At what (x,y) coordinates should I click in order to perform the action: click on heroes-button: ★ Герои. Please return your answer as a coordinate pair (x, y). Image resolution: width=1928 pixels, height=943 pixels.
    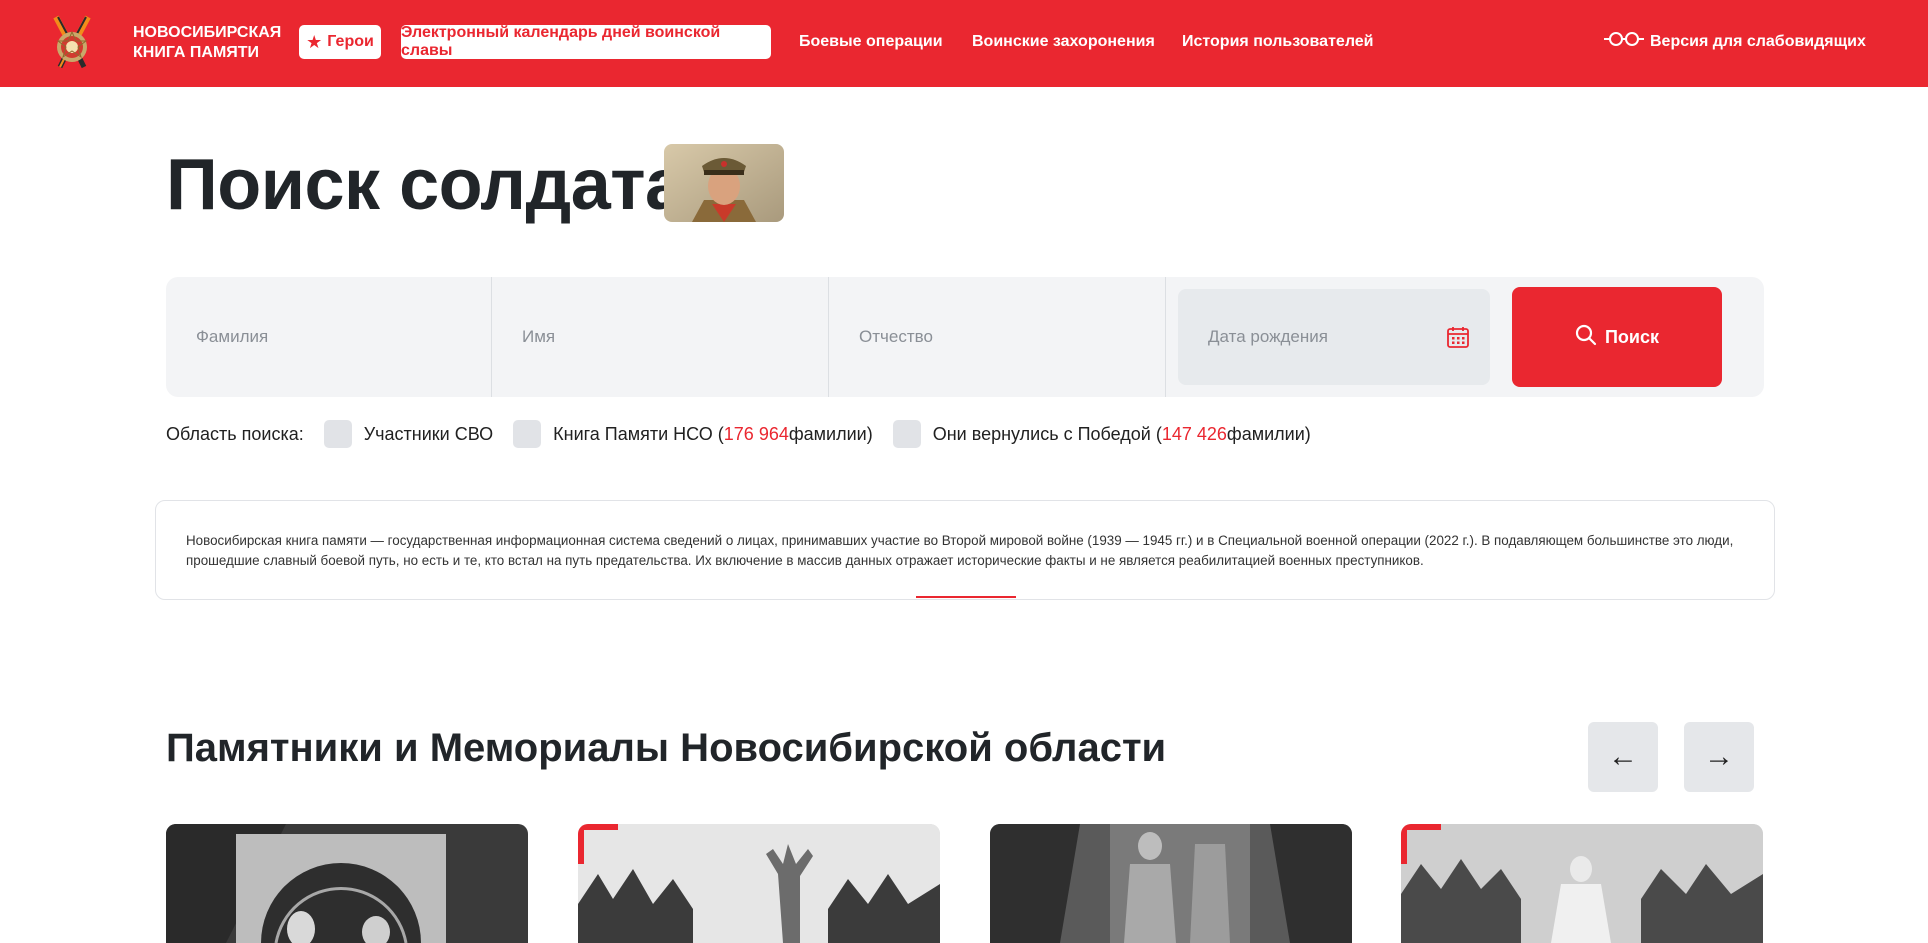
    Looking at the image, I should click on (340, 42).